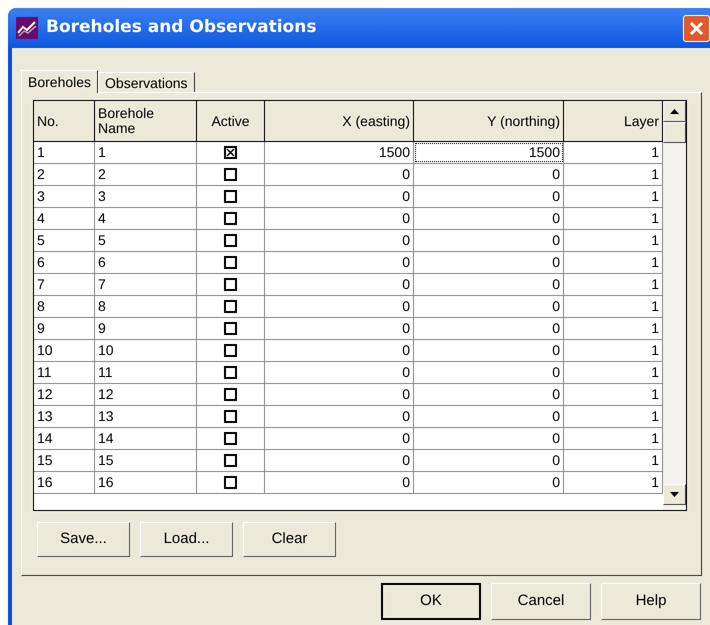 Image resolution: width=710 pixels, height=625 pixels. I want to click on table-cell: 1500, so click(489, 152).